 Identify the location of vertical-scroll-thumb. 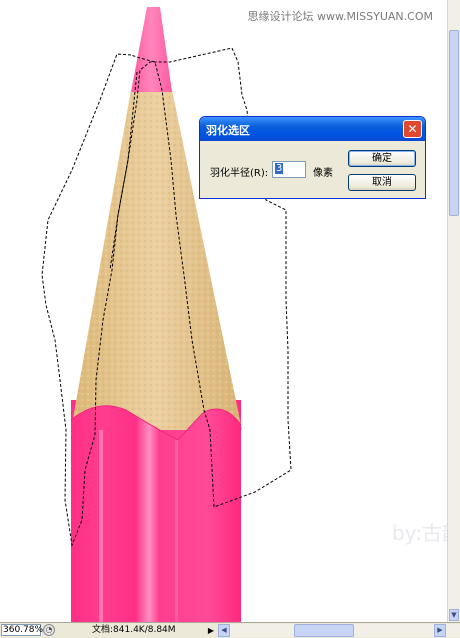
(454, 123).